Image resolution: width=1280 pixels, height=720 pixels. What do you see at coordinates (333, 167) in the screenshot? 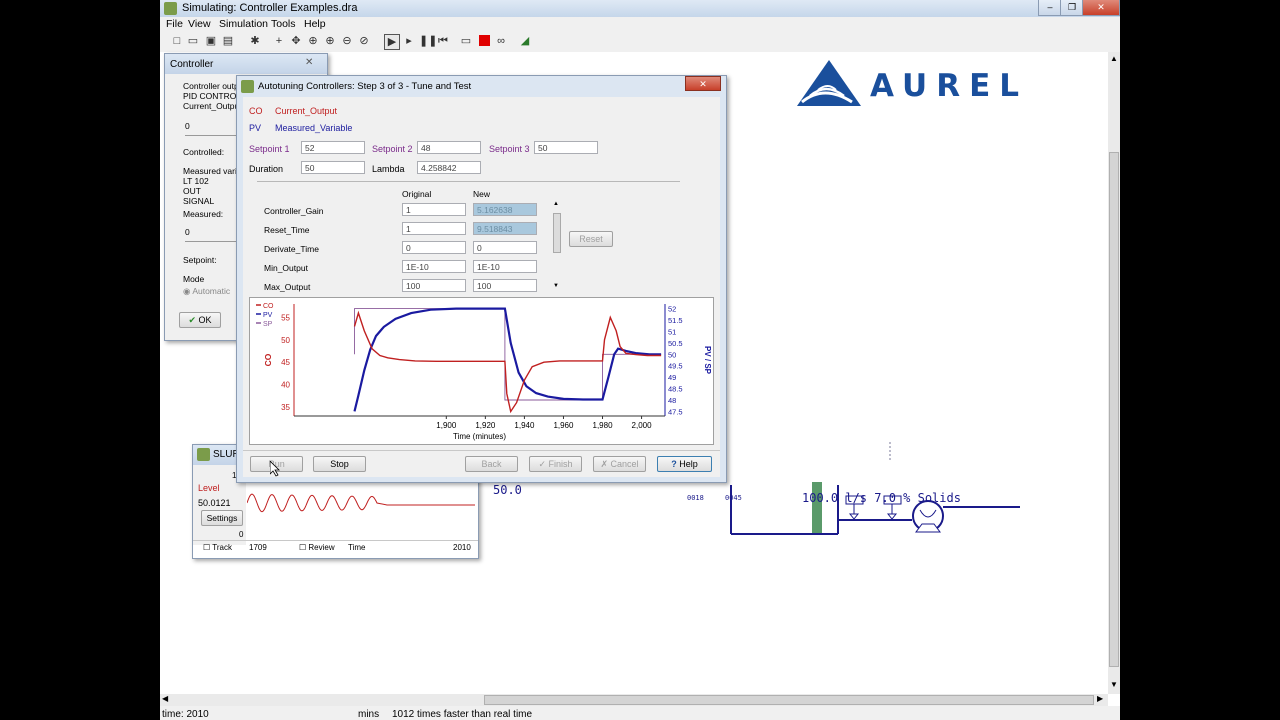
I see `duration-field: 50` at bounding box center [333, 167].